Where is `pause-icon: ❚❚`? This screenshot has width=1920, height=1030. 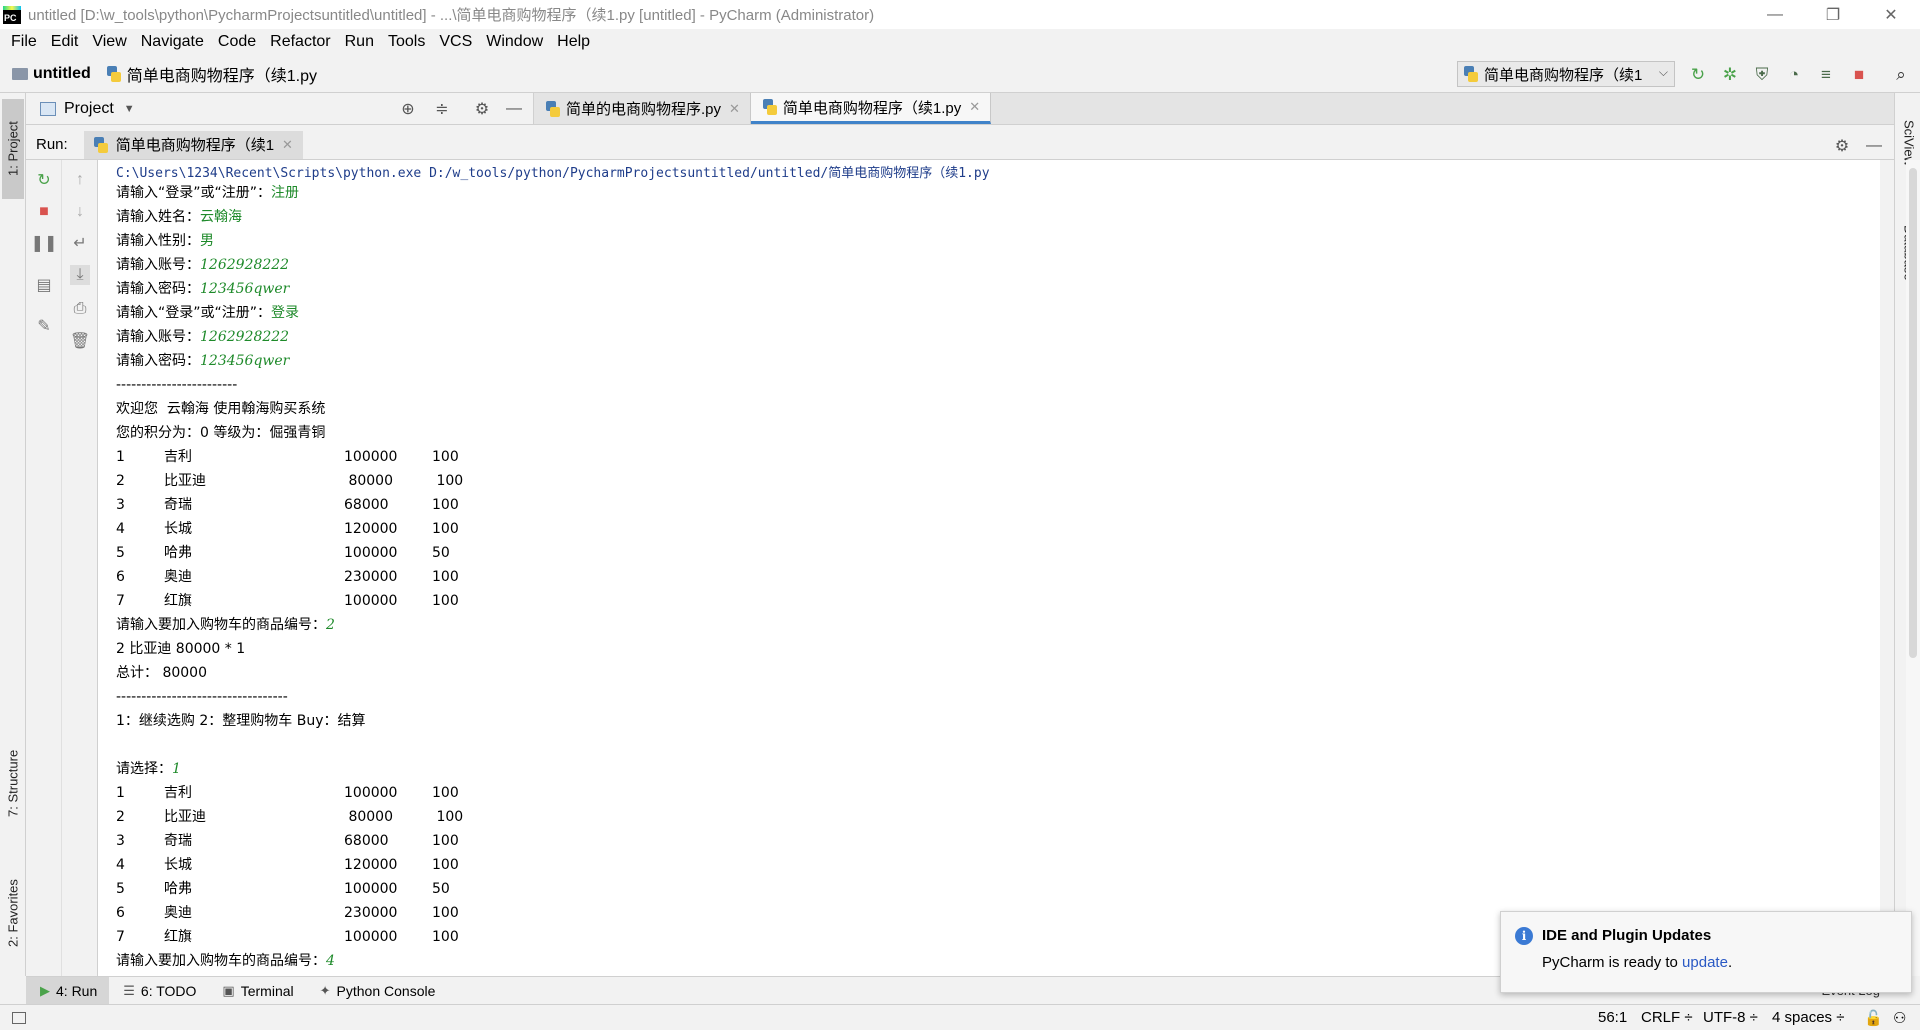
pause-icon: ❚❚ is located at coordinates (44, 243).